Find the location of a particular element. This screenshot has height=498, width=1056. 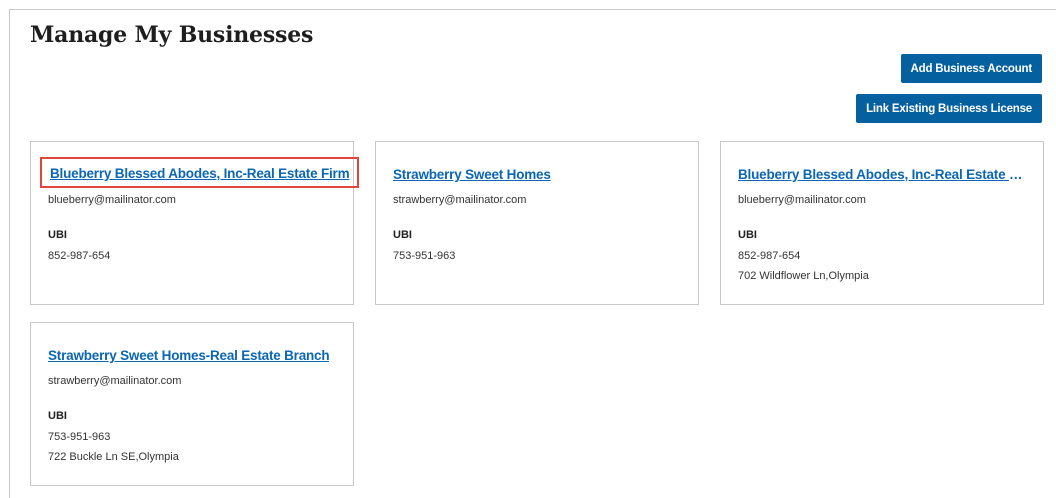

business-address: 702 Wildflower Ln,Olympia is located at coordinates (803, 276).